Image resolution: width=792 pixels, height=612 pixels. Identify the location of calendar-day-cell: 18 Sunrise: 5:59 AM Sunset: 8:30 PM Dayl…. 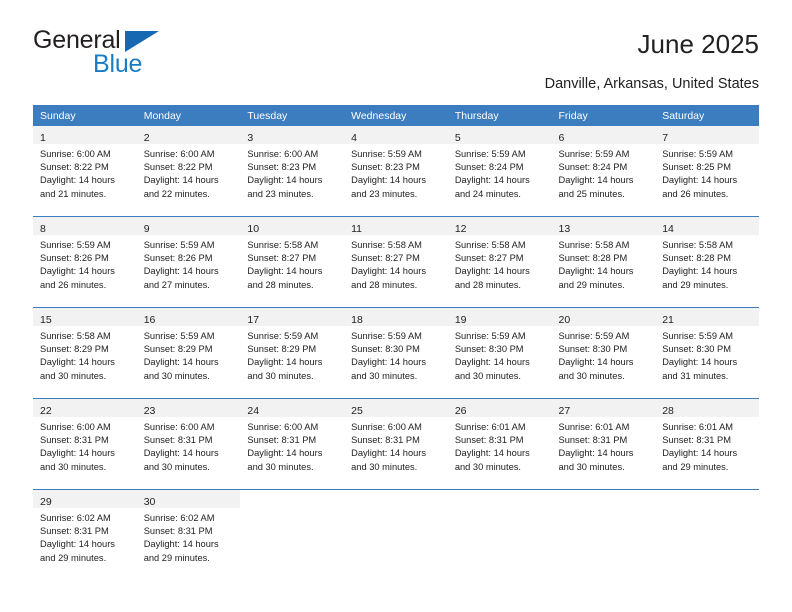
(396, 353).